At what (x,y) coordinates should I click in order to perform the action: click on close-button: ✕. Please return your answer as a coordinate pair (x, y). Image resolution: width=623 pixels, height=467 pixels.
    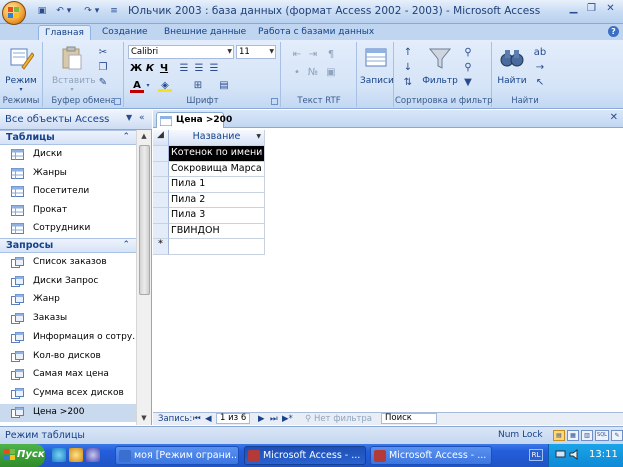
    Looking at the image, I should click on (610, 9).